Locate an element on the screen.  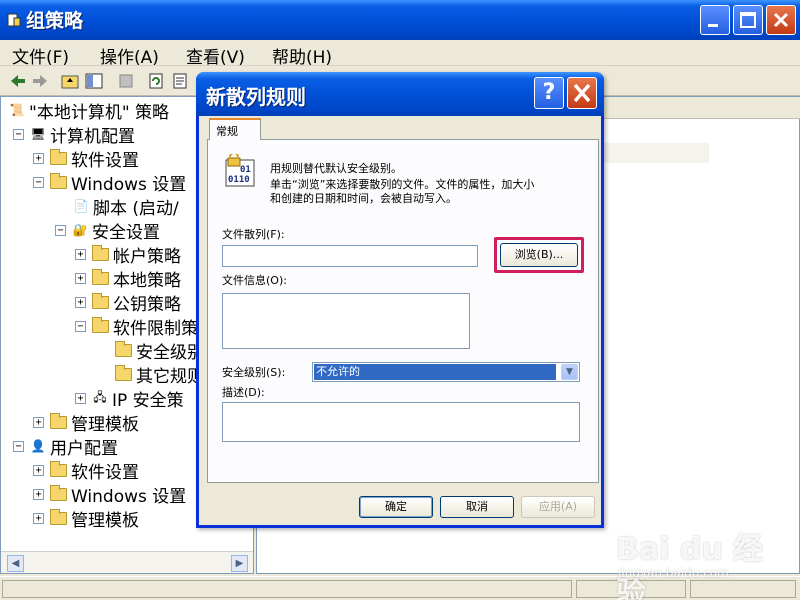
maximize-icon is located at coordinates (748, 20).